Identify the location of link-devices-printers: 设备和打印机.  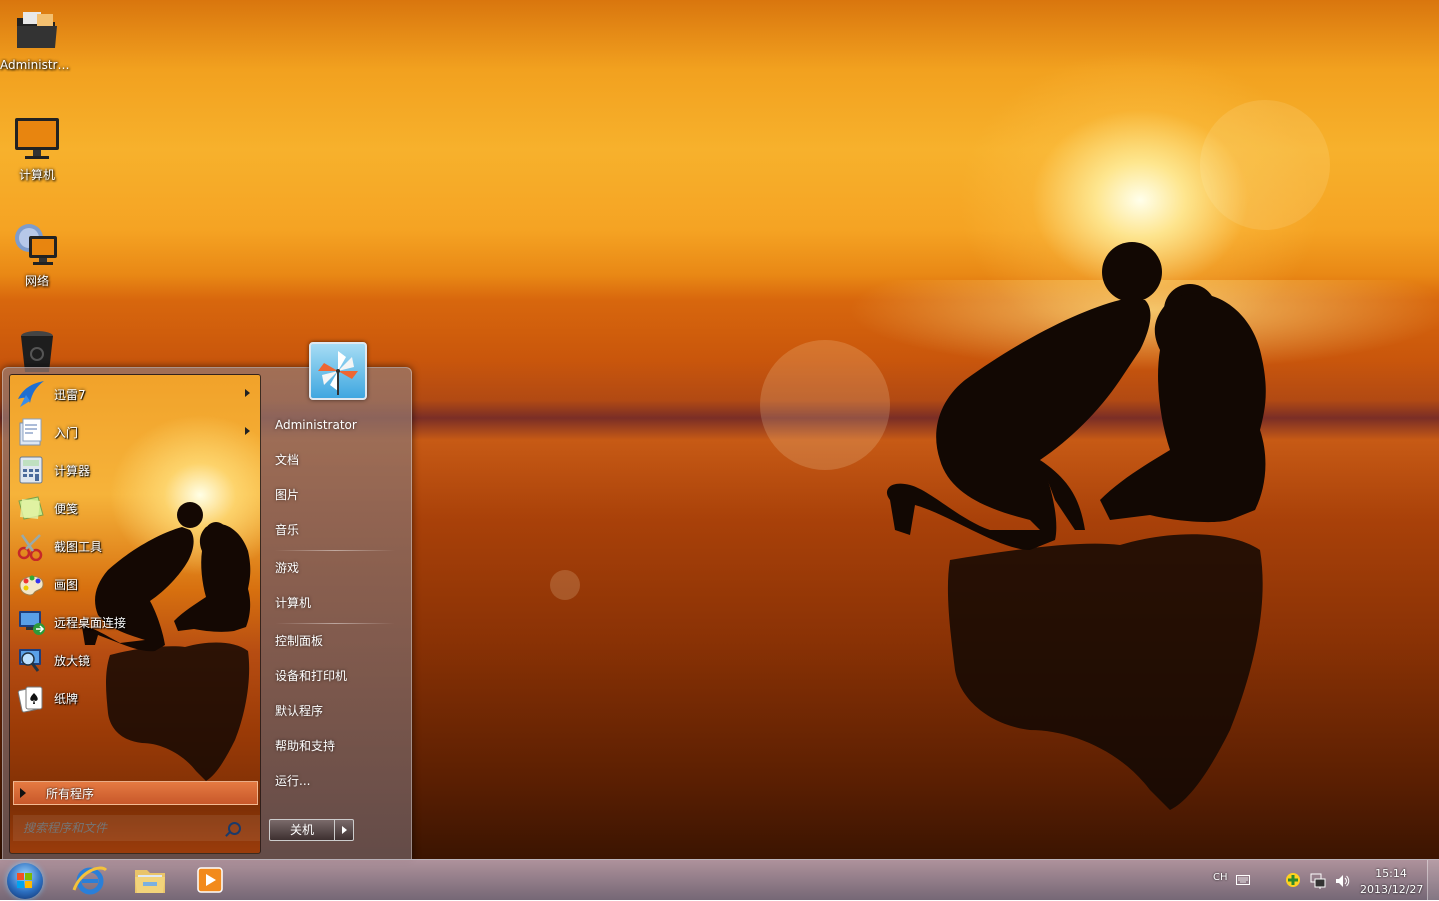
(335, 676).